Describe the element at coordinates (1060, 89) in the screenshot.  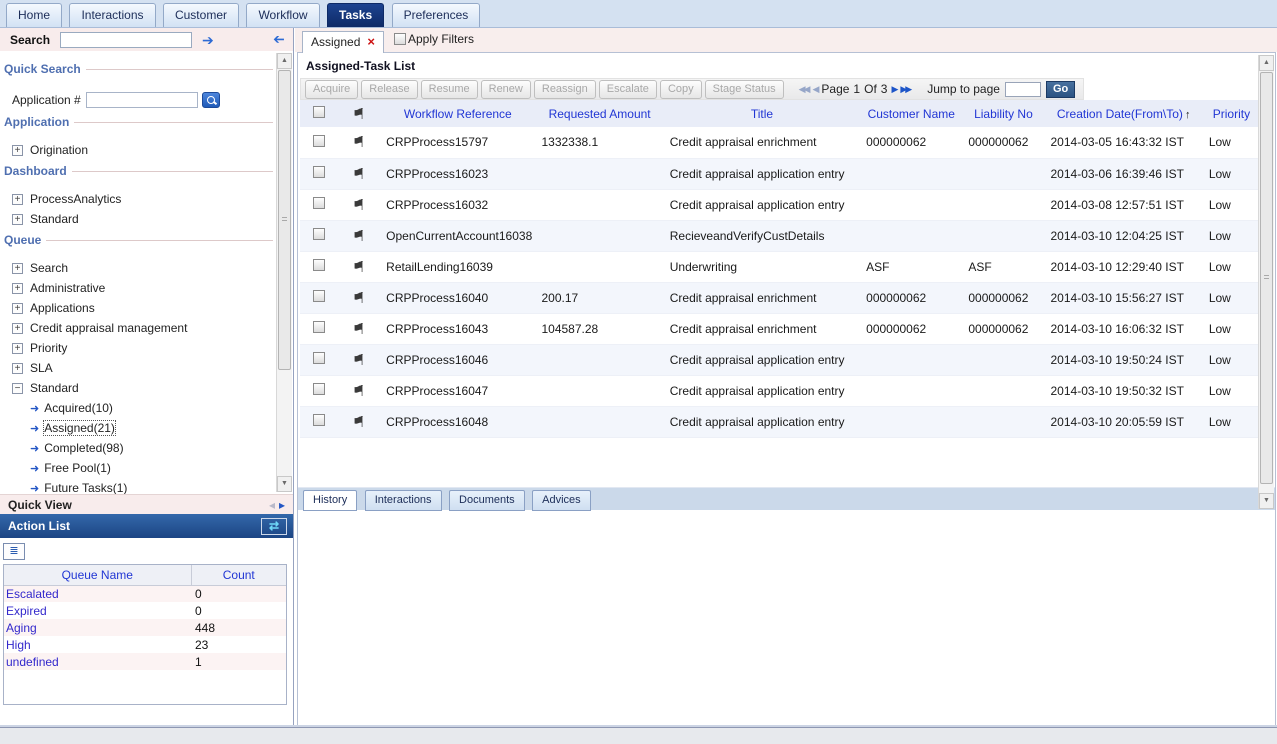
I see `go-button: Go` at that location.